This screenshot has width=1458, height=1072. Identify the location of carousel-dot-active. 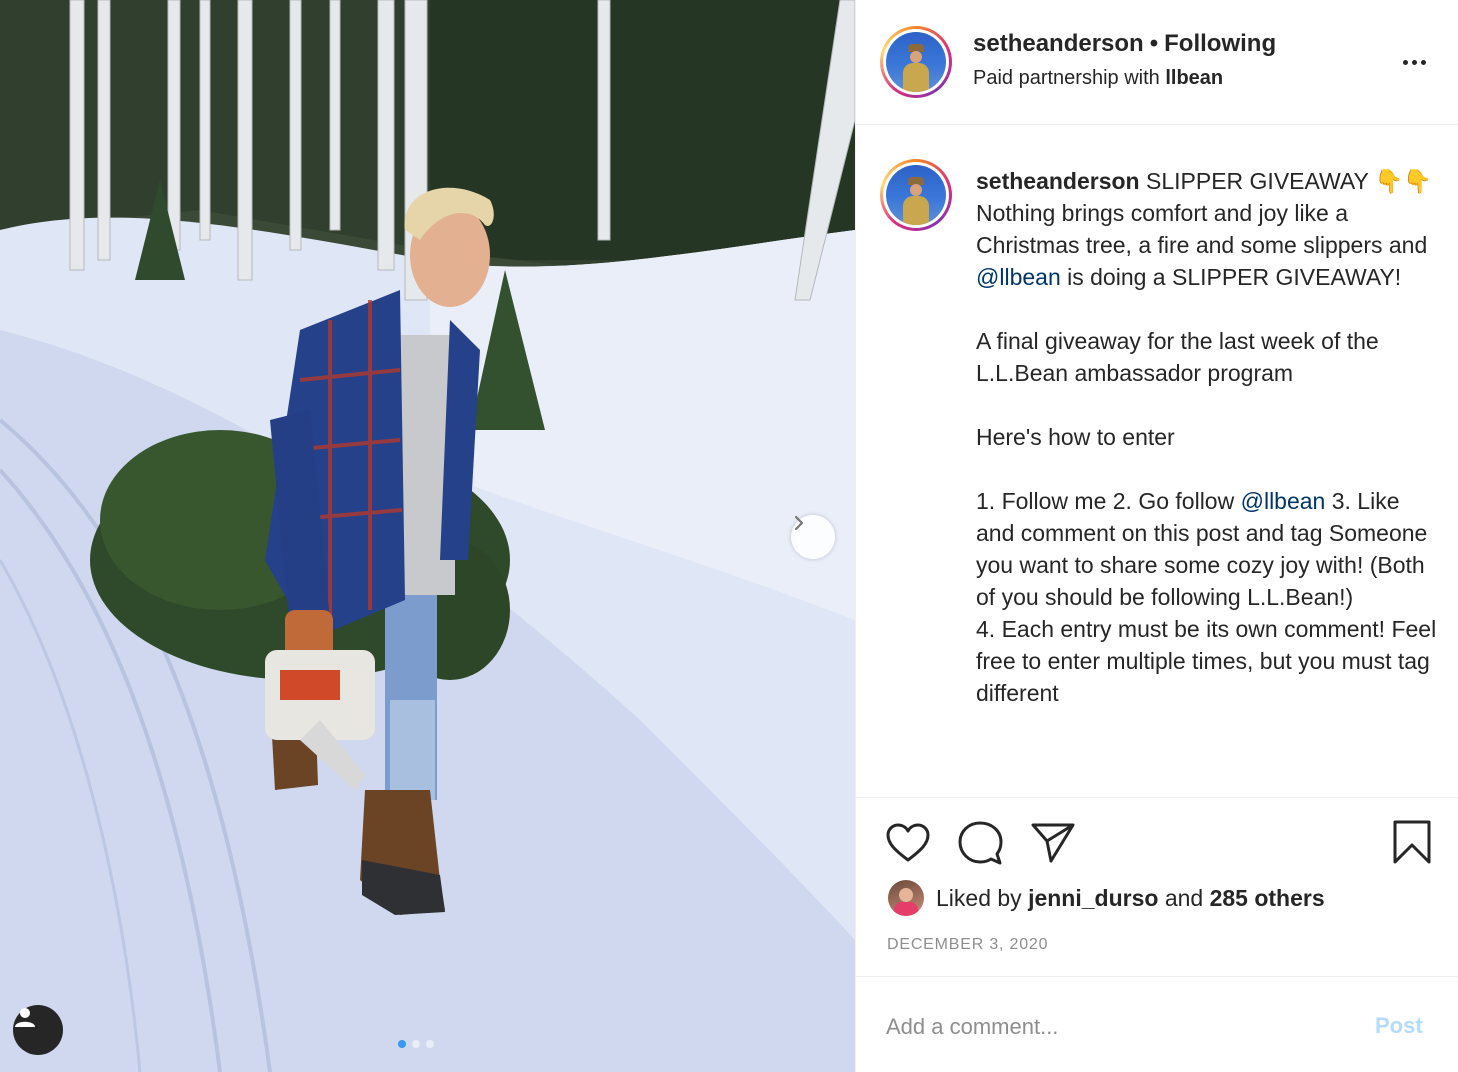
(402, 1044).